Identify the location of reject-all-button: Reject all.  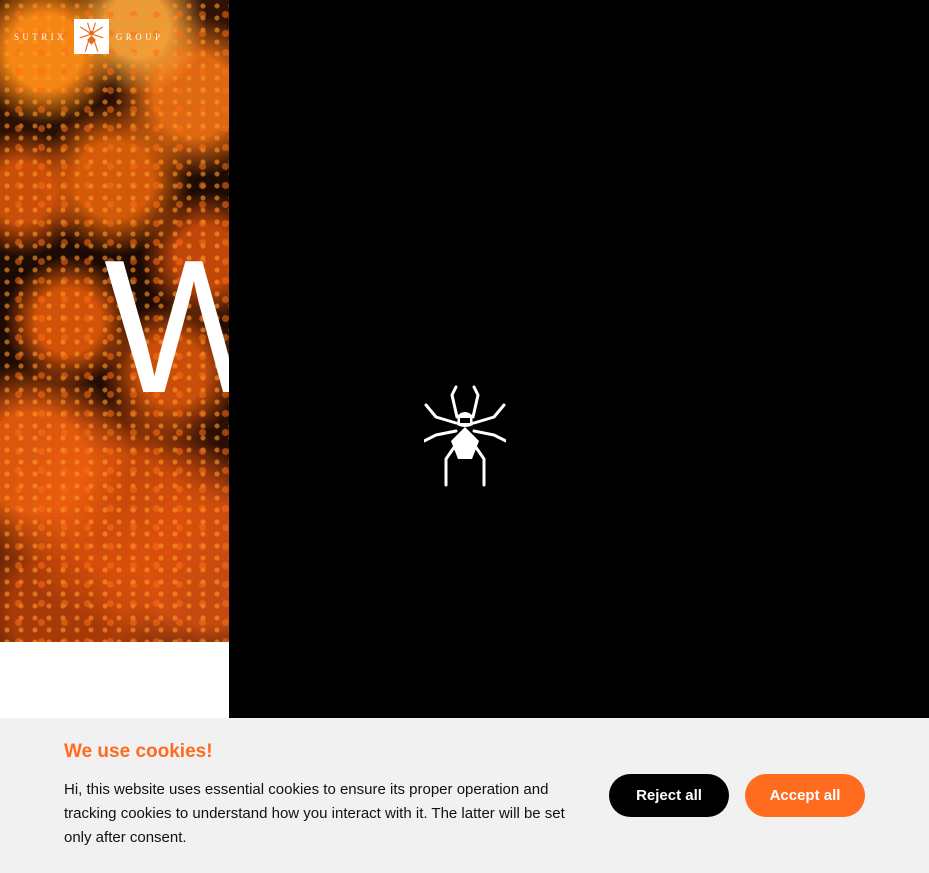
(669, 795).